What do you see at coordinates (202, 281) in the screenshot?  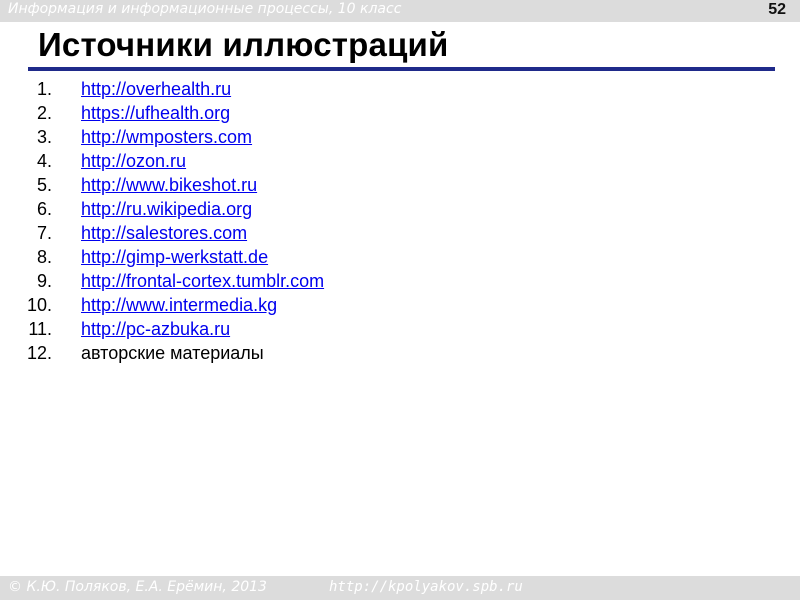 I see `source-link: http://frontal-cortex.tumblr.com` at bounding box center [202, 281].